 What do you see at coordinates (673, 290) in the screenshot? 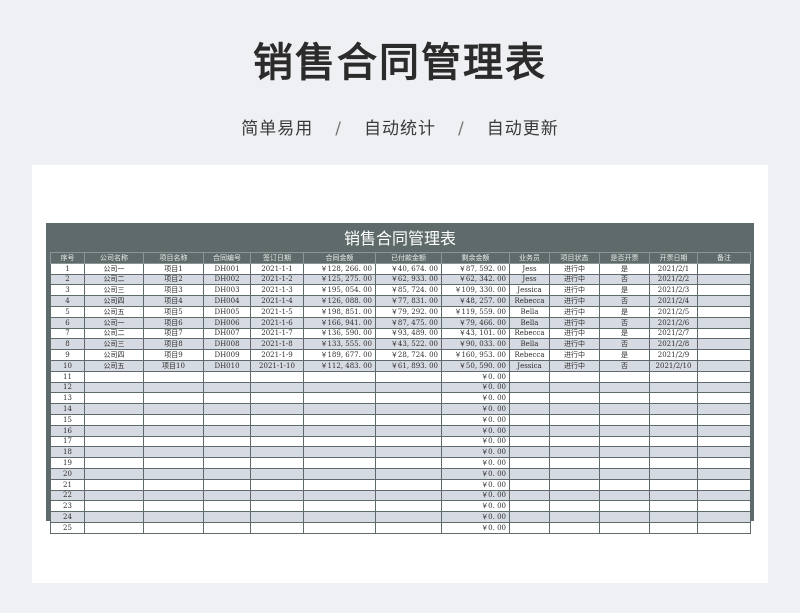
I see `table-cell: 2021/2/3` at bounding box center [673, 290].